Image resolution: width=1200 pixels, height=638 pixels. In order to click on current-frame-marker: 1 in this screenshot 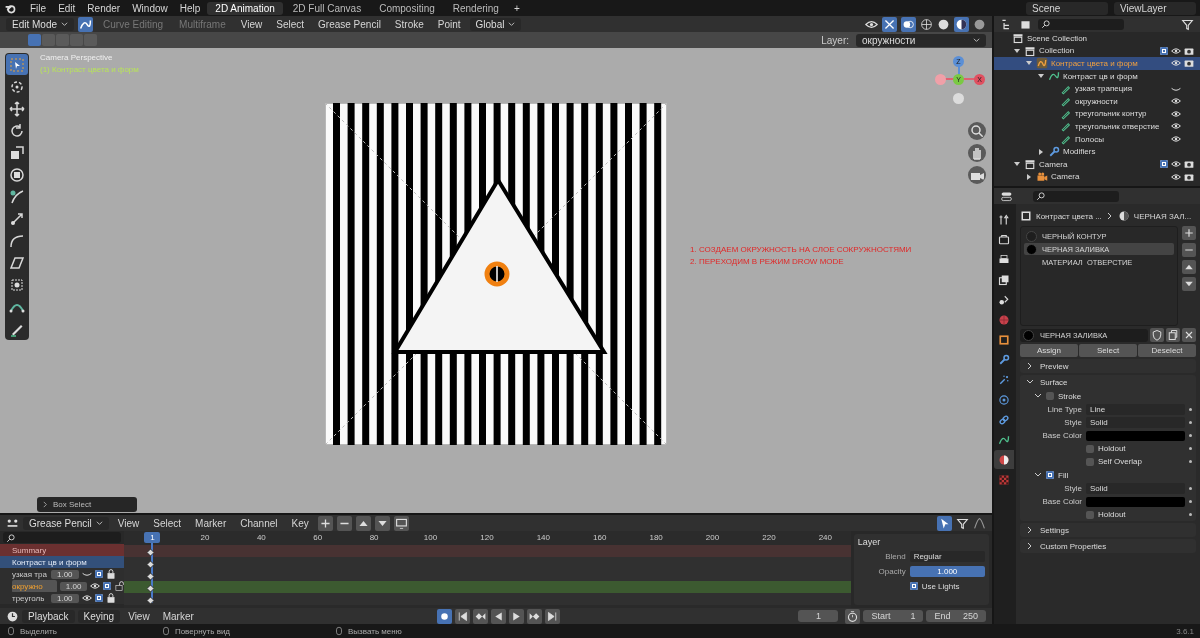, I will do `click(152, 538)`.